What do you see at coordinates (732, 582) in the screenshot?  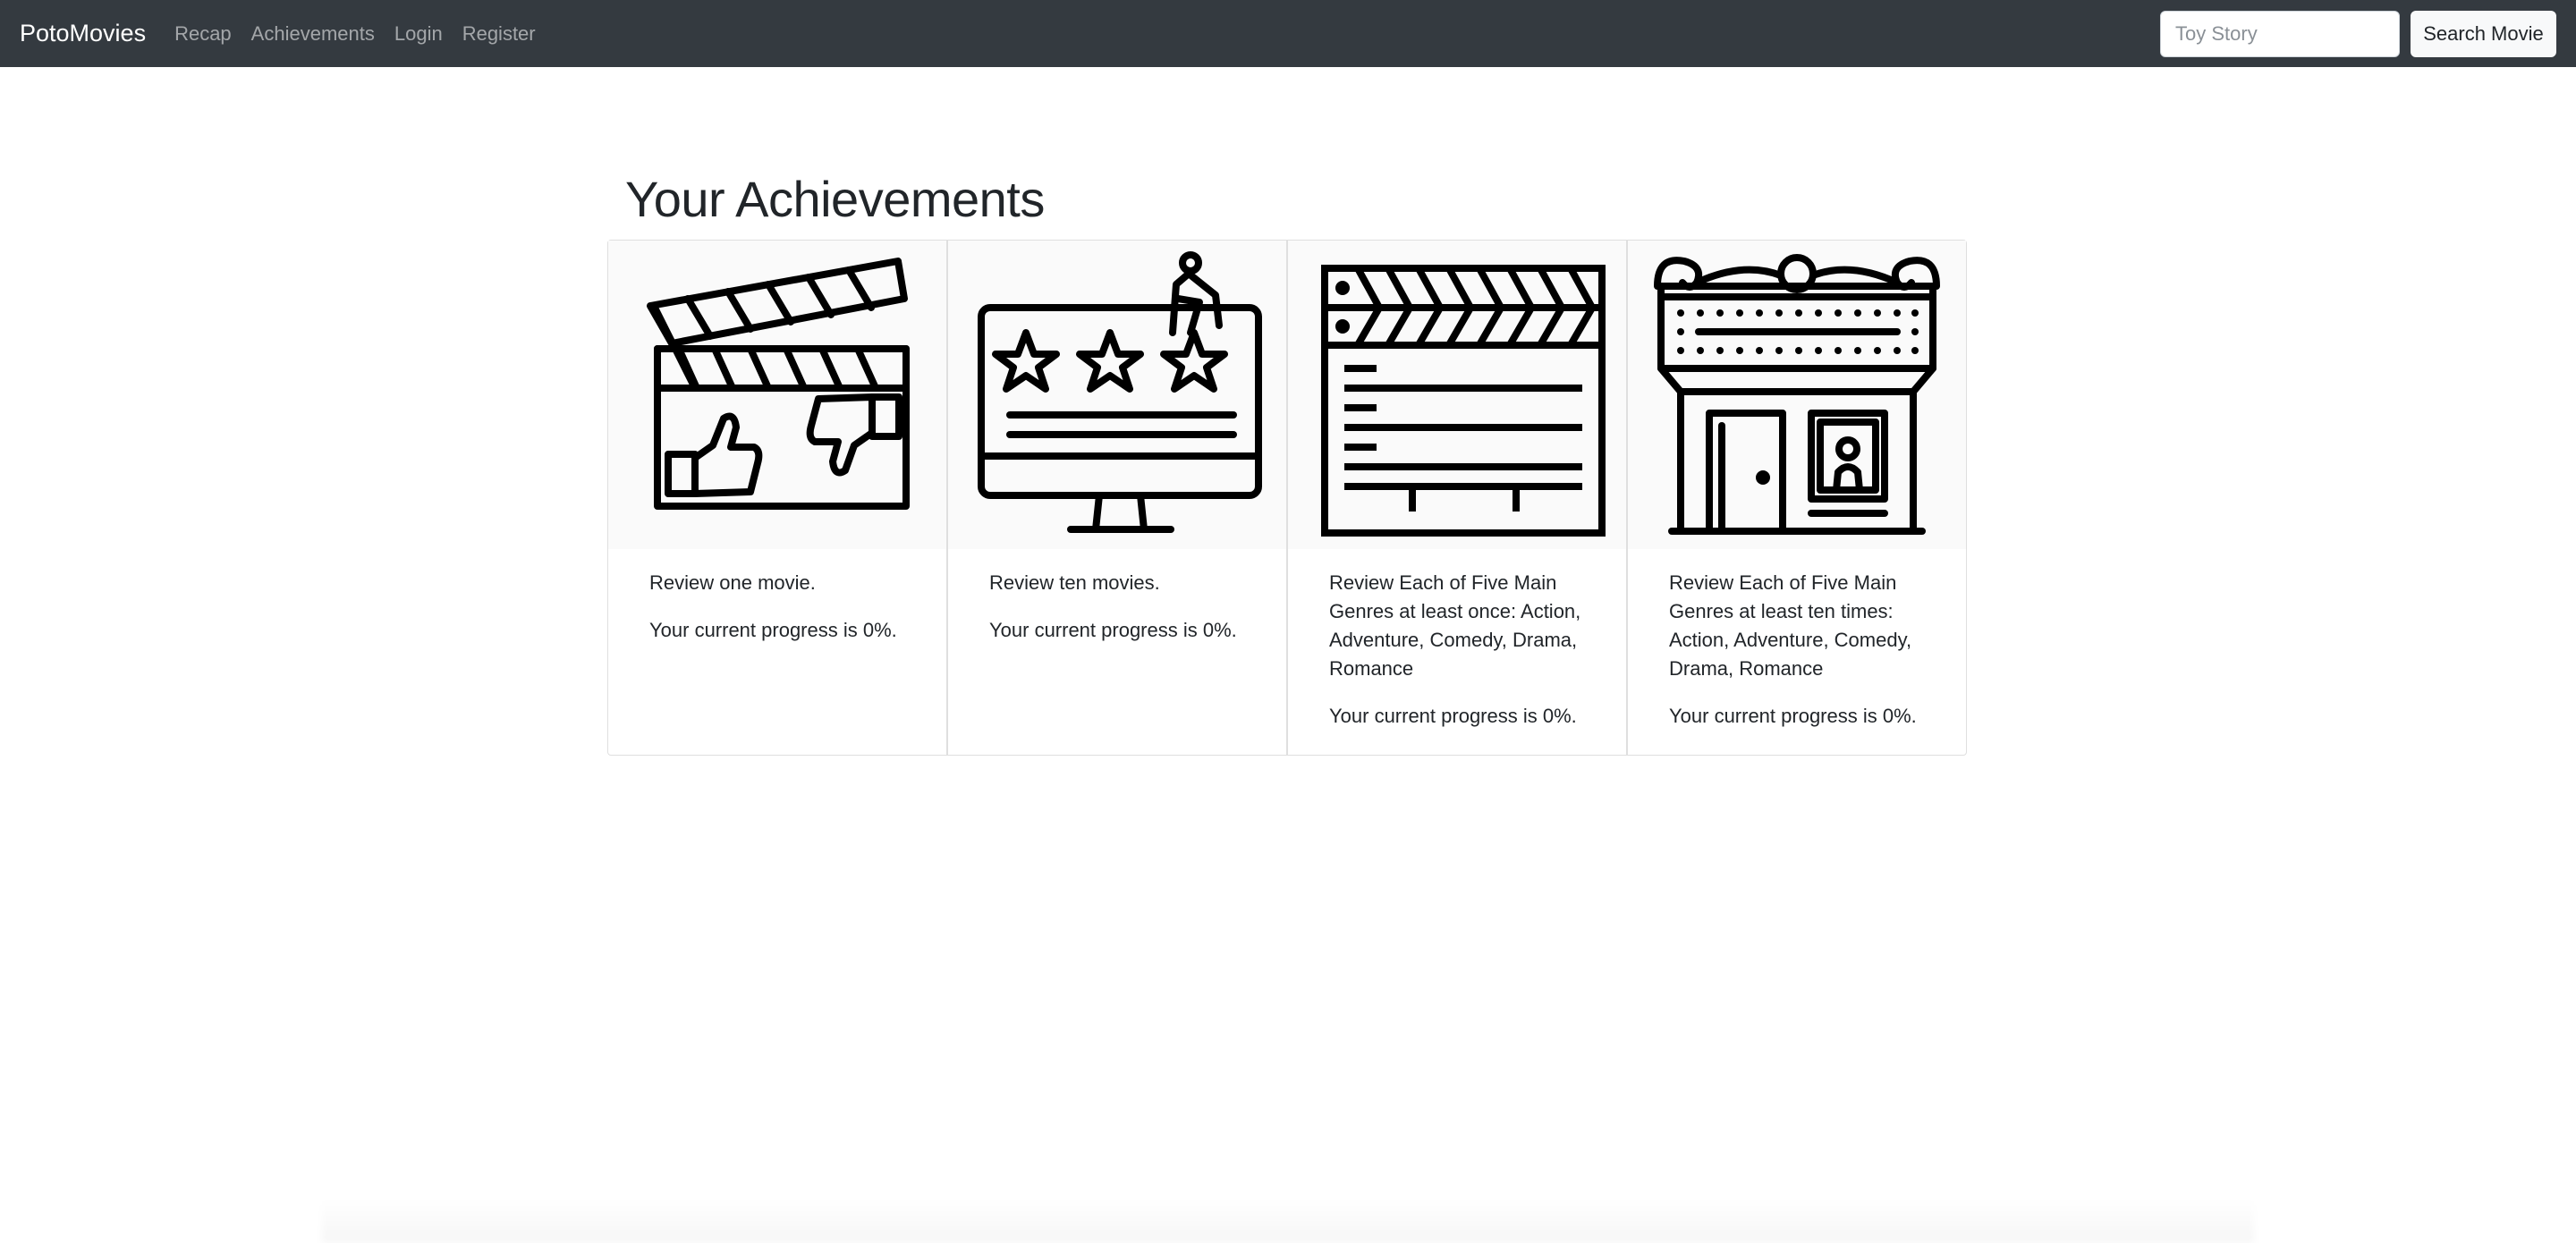 I see `achievement-title: Review one movie.` at bounding box center [732, 582].